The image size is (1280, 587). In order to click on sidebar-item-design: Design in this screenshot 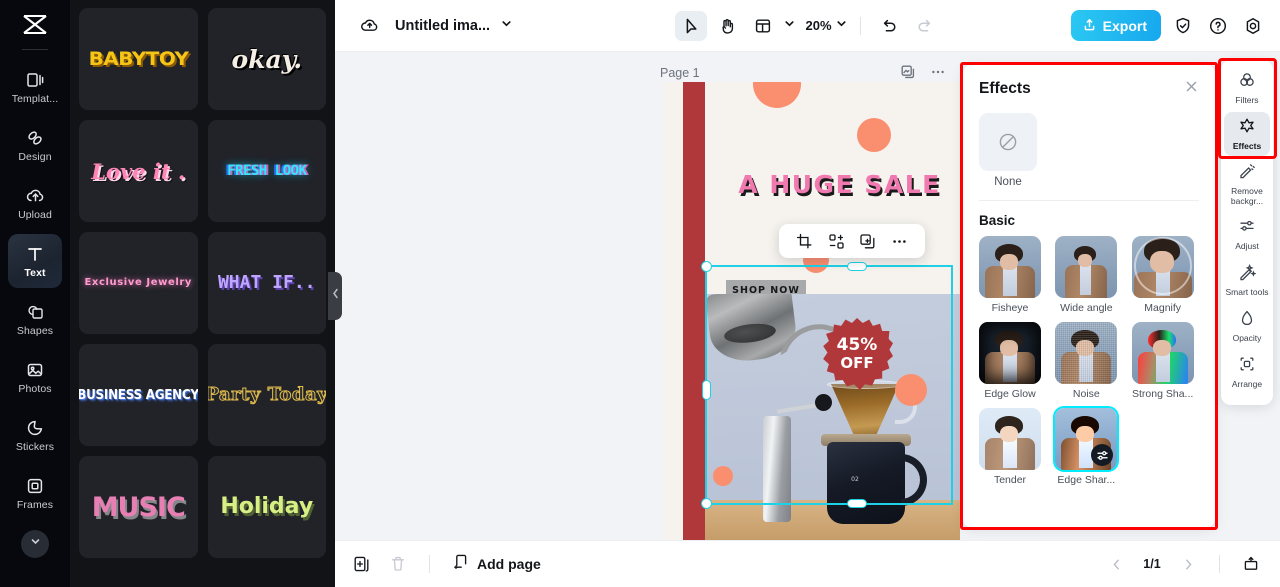, I will do `click(35, 145)`.